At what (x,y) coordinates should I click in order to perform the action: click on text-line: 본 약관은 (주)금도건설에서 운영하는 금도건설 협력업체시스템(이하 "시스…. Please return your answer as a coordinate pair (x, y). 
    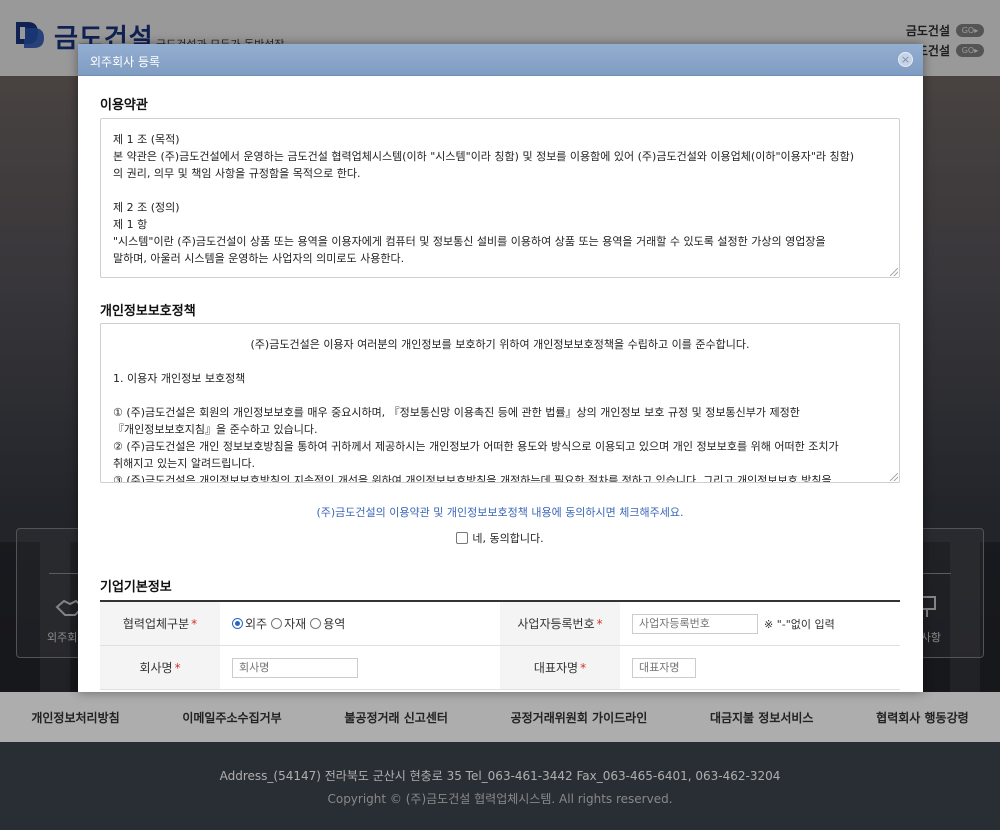
    Looking at the image, I should click on (484, 156).